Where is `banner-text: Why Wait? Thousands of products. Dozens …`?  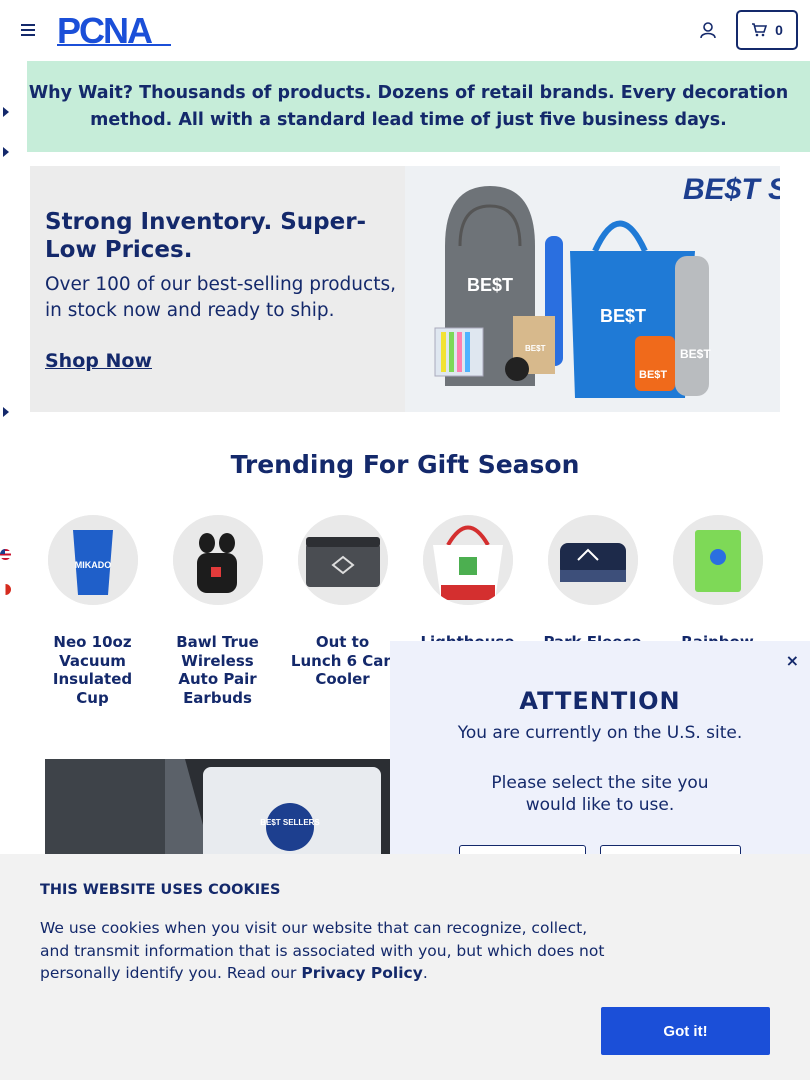 banner-text: Why Wait? Thousands of products. Dozens … is located at coordinates (408, 106).